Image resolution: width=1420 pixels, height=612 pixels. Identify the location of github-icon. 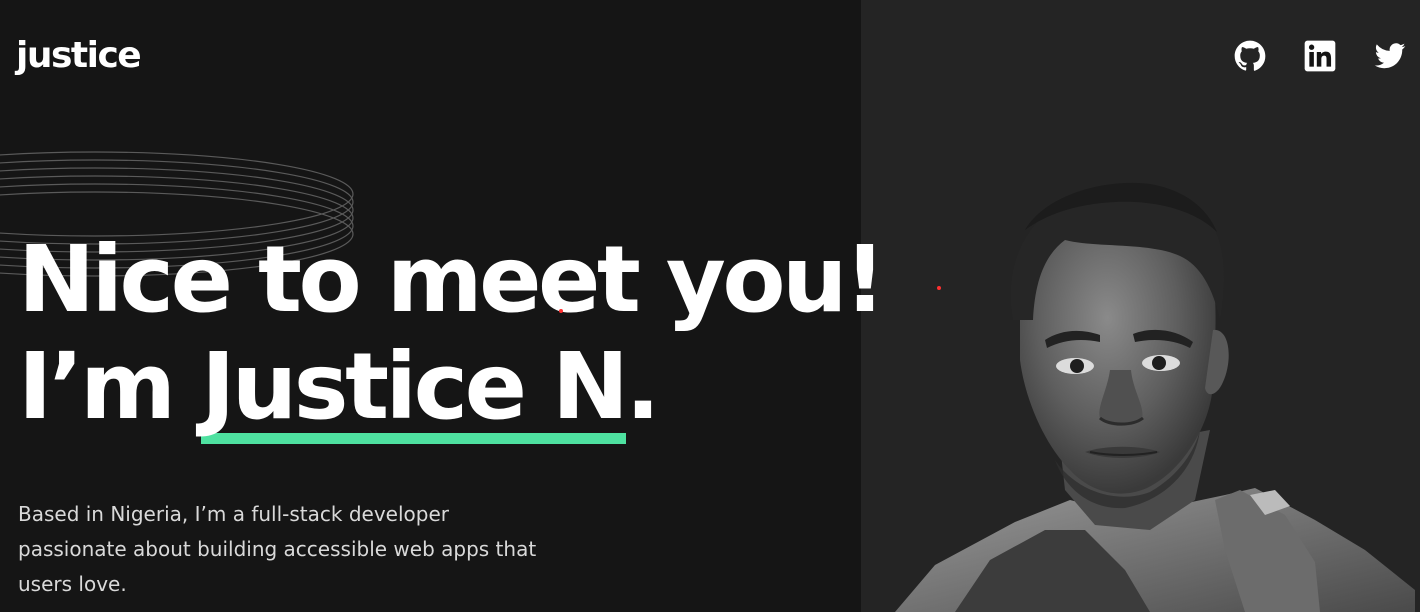
(1250, 55).